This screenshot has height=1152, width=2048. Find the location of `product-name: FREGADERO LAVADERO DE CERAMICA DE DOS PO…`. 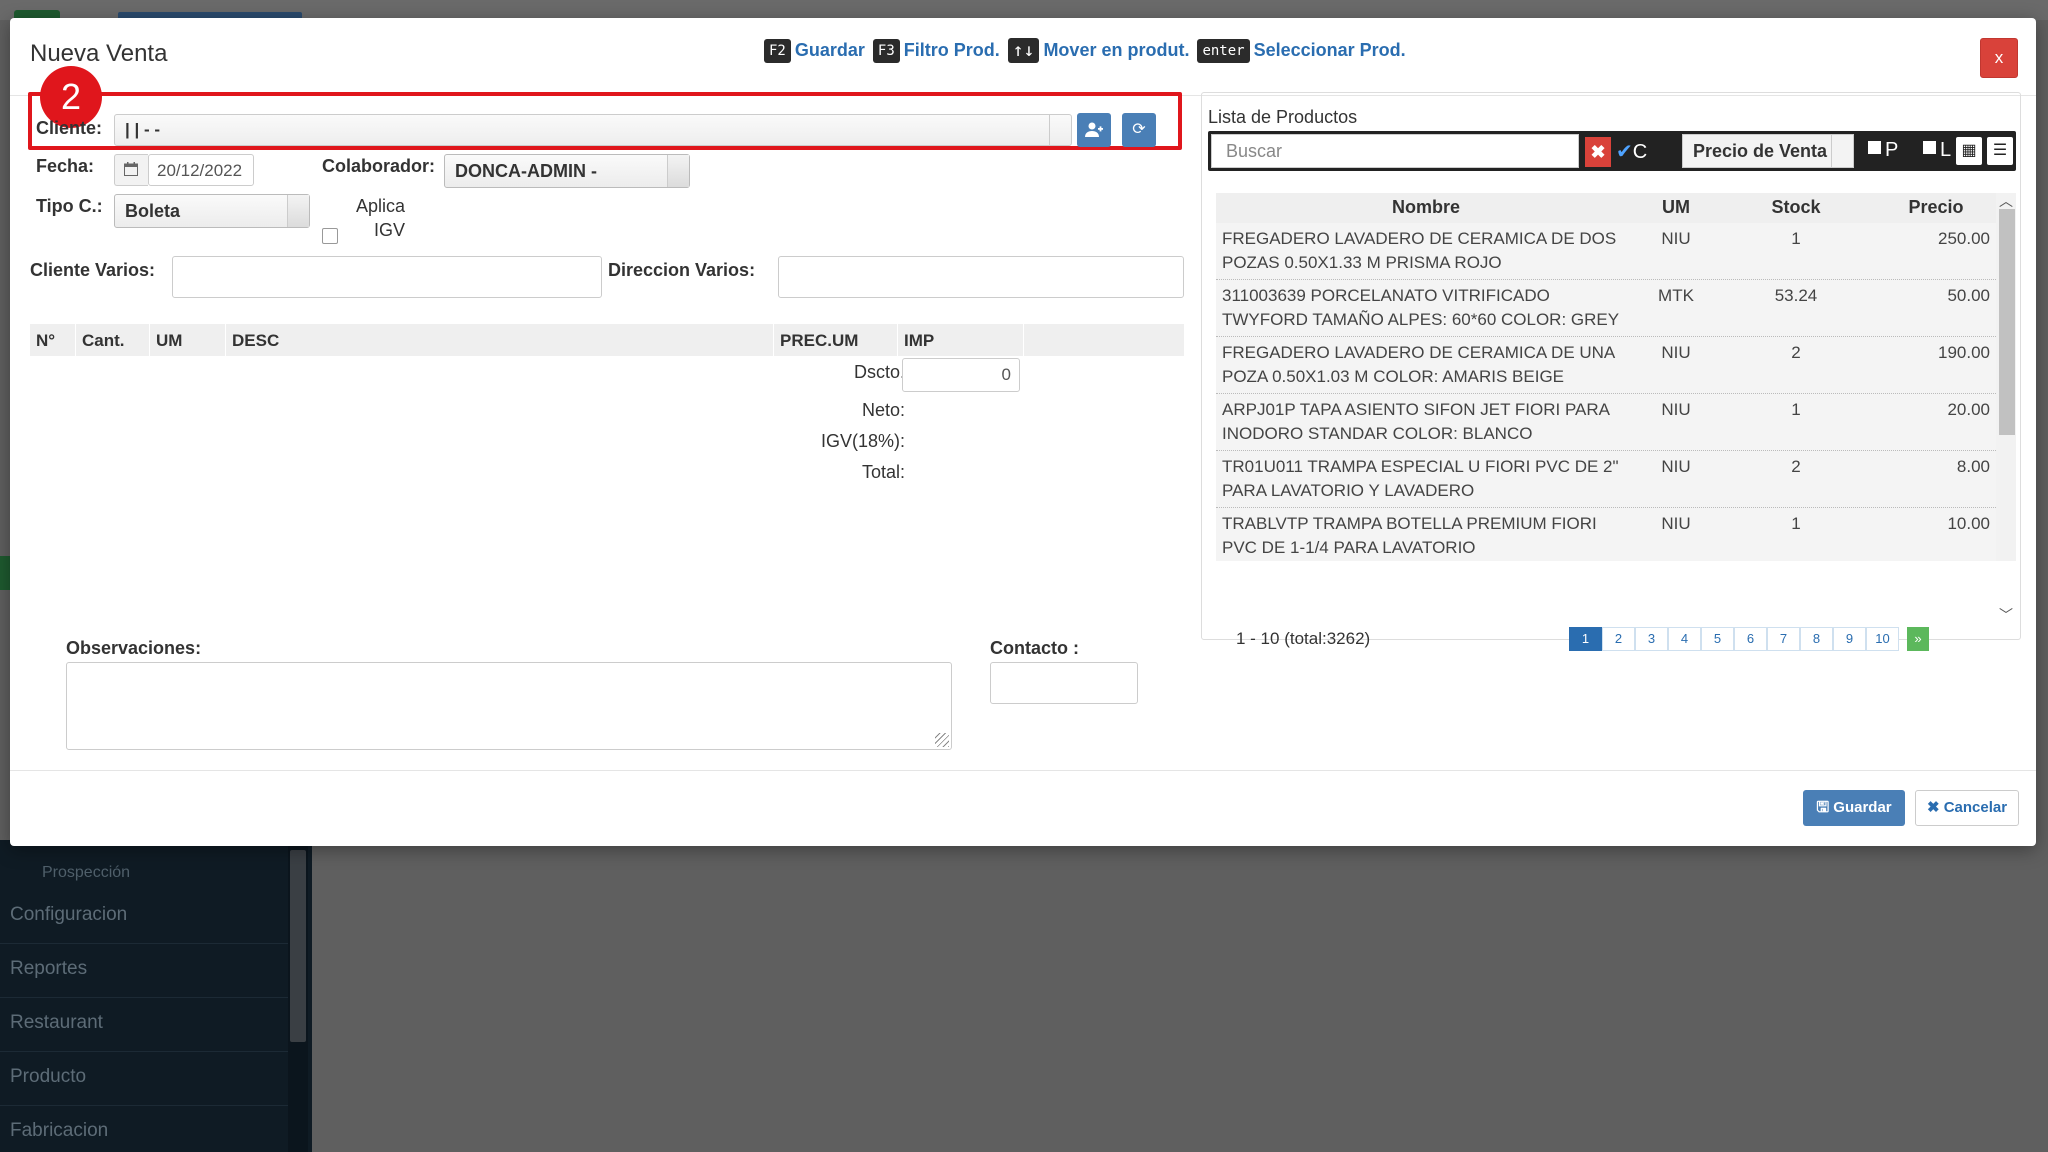

product-name: FREGADERO LAVADERO DE CERAMICA DE DOS PO… is located at coordinates (1419, 250).